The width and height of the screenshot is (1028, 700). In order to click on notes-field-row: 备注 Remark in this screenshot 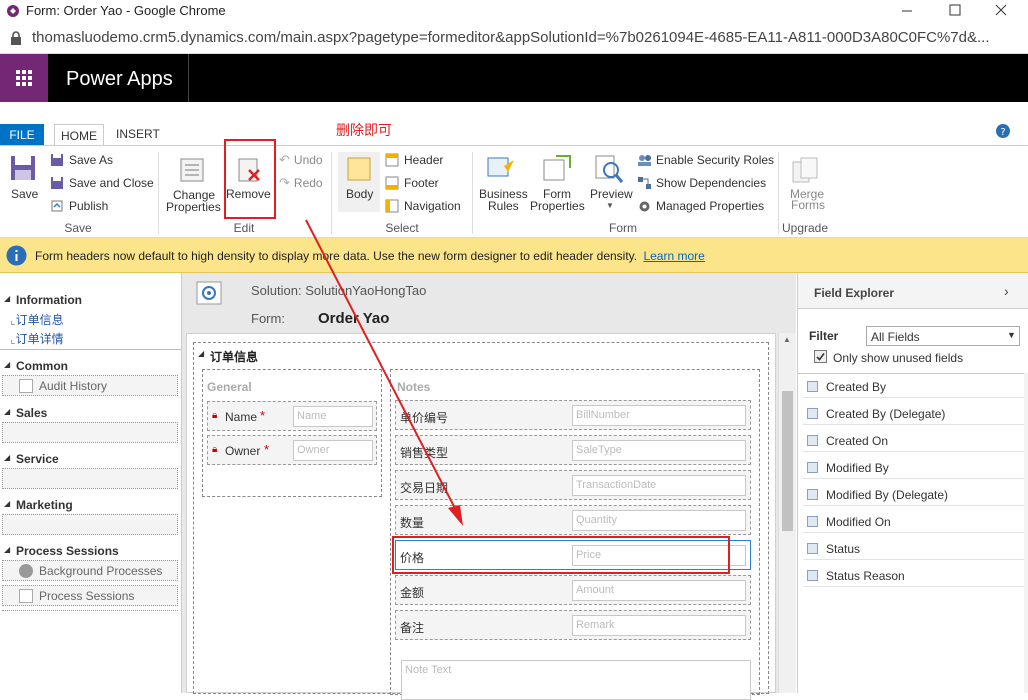, I will do `click(573, 625)`.